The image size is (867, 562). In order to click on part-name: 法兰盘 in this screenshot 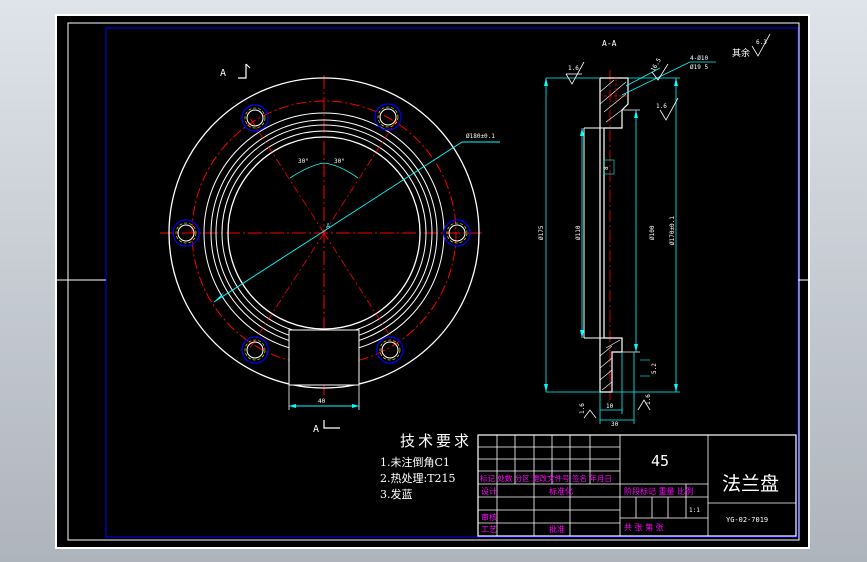, I will do `click(750, 484)`.